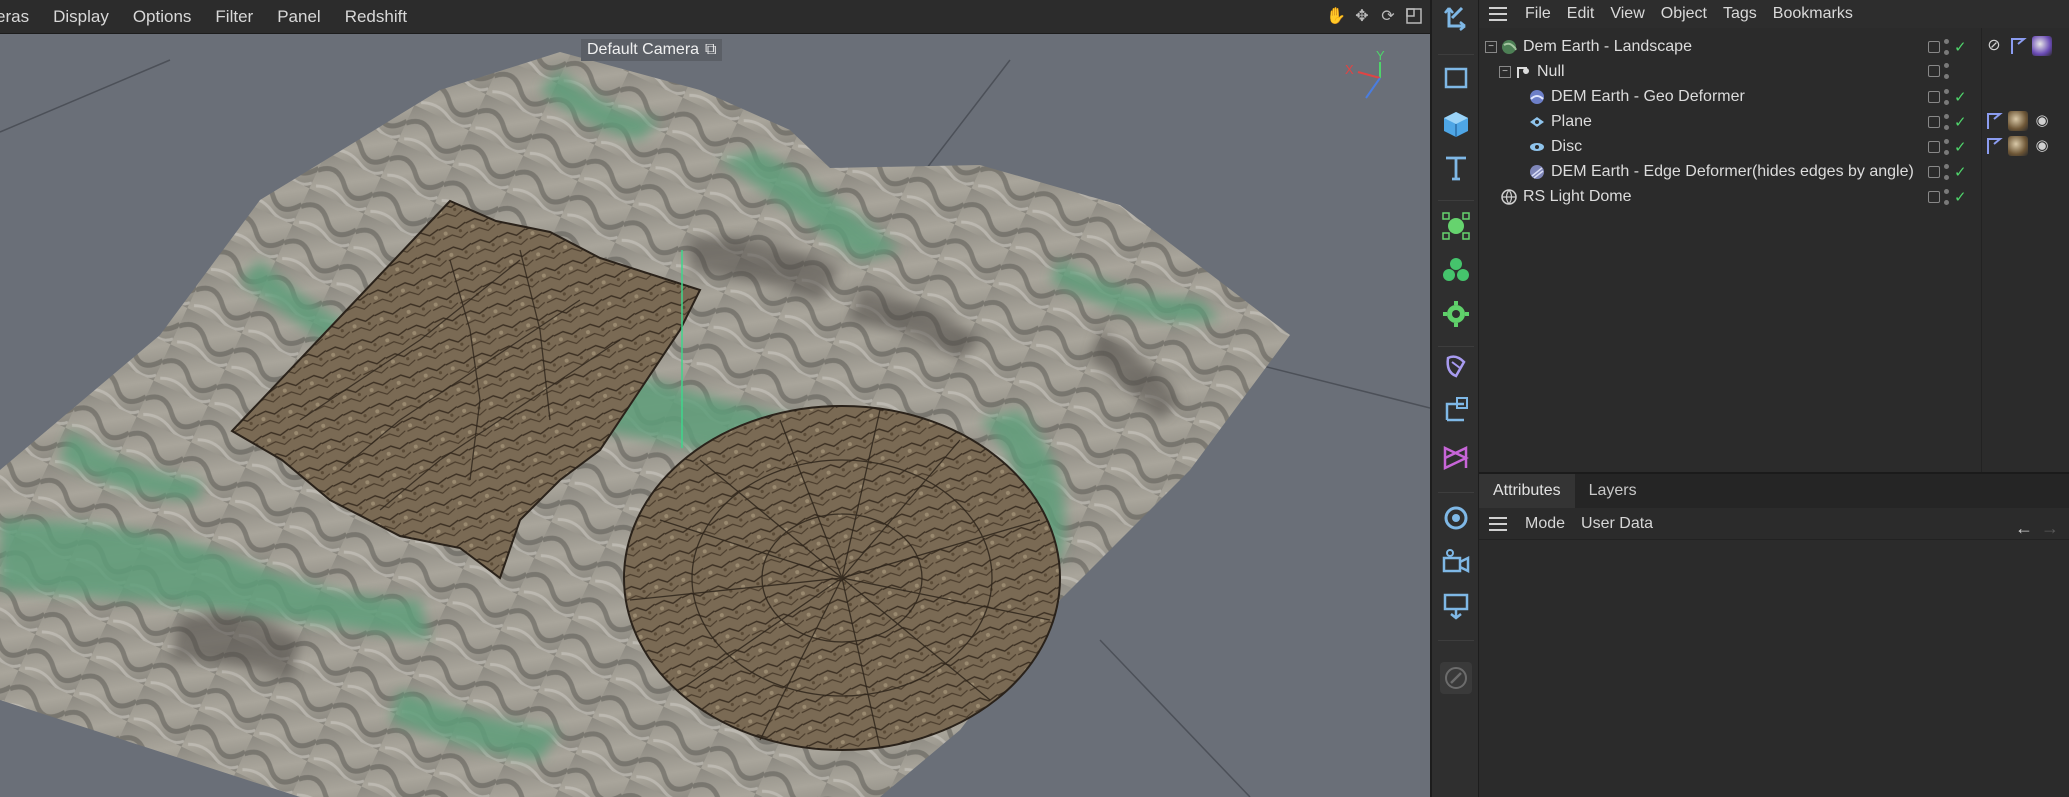 The image size is (2069, 797). What do you see at coordinates (1509, 47) in the screenshot?
I see `earth-icon` at bounding box center [1509, 47].